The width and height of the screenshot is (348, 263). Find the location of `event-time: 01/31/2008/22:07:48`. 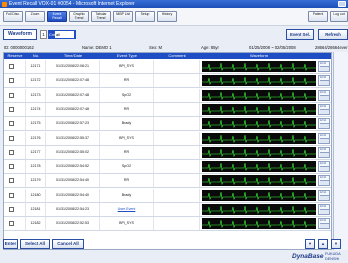

event-time: 01/31/2008/22:07:48 is located at coordinates (73, 95).